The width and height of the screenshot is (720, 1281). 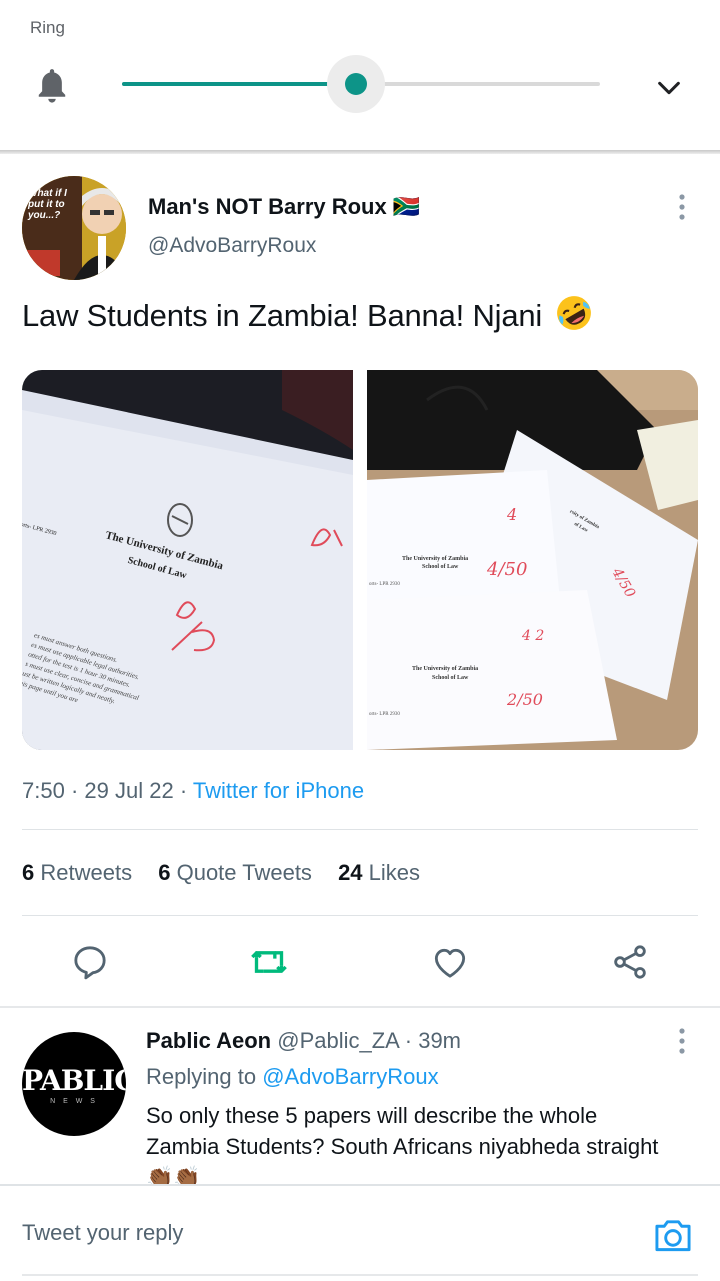 I want to click on reply-time: 39m, so click(x=439, y=1040).